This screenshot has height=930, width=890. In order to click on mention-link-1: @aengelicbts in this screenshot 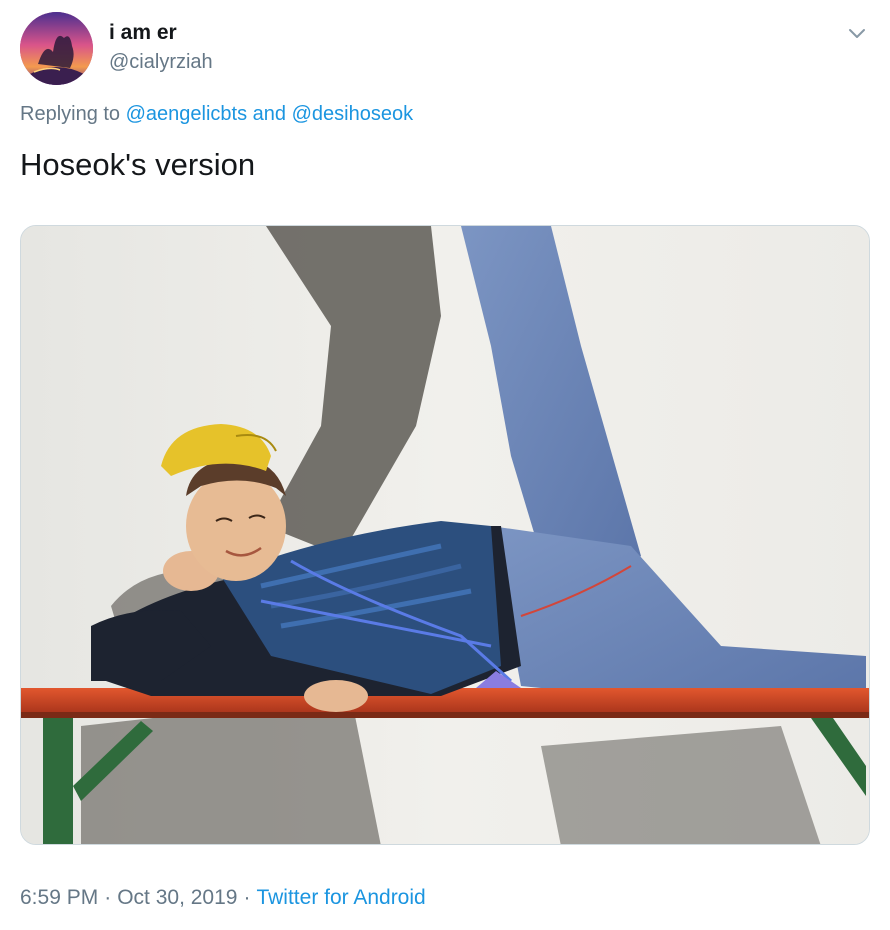, I will do `click(186, 114)`.